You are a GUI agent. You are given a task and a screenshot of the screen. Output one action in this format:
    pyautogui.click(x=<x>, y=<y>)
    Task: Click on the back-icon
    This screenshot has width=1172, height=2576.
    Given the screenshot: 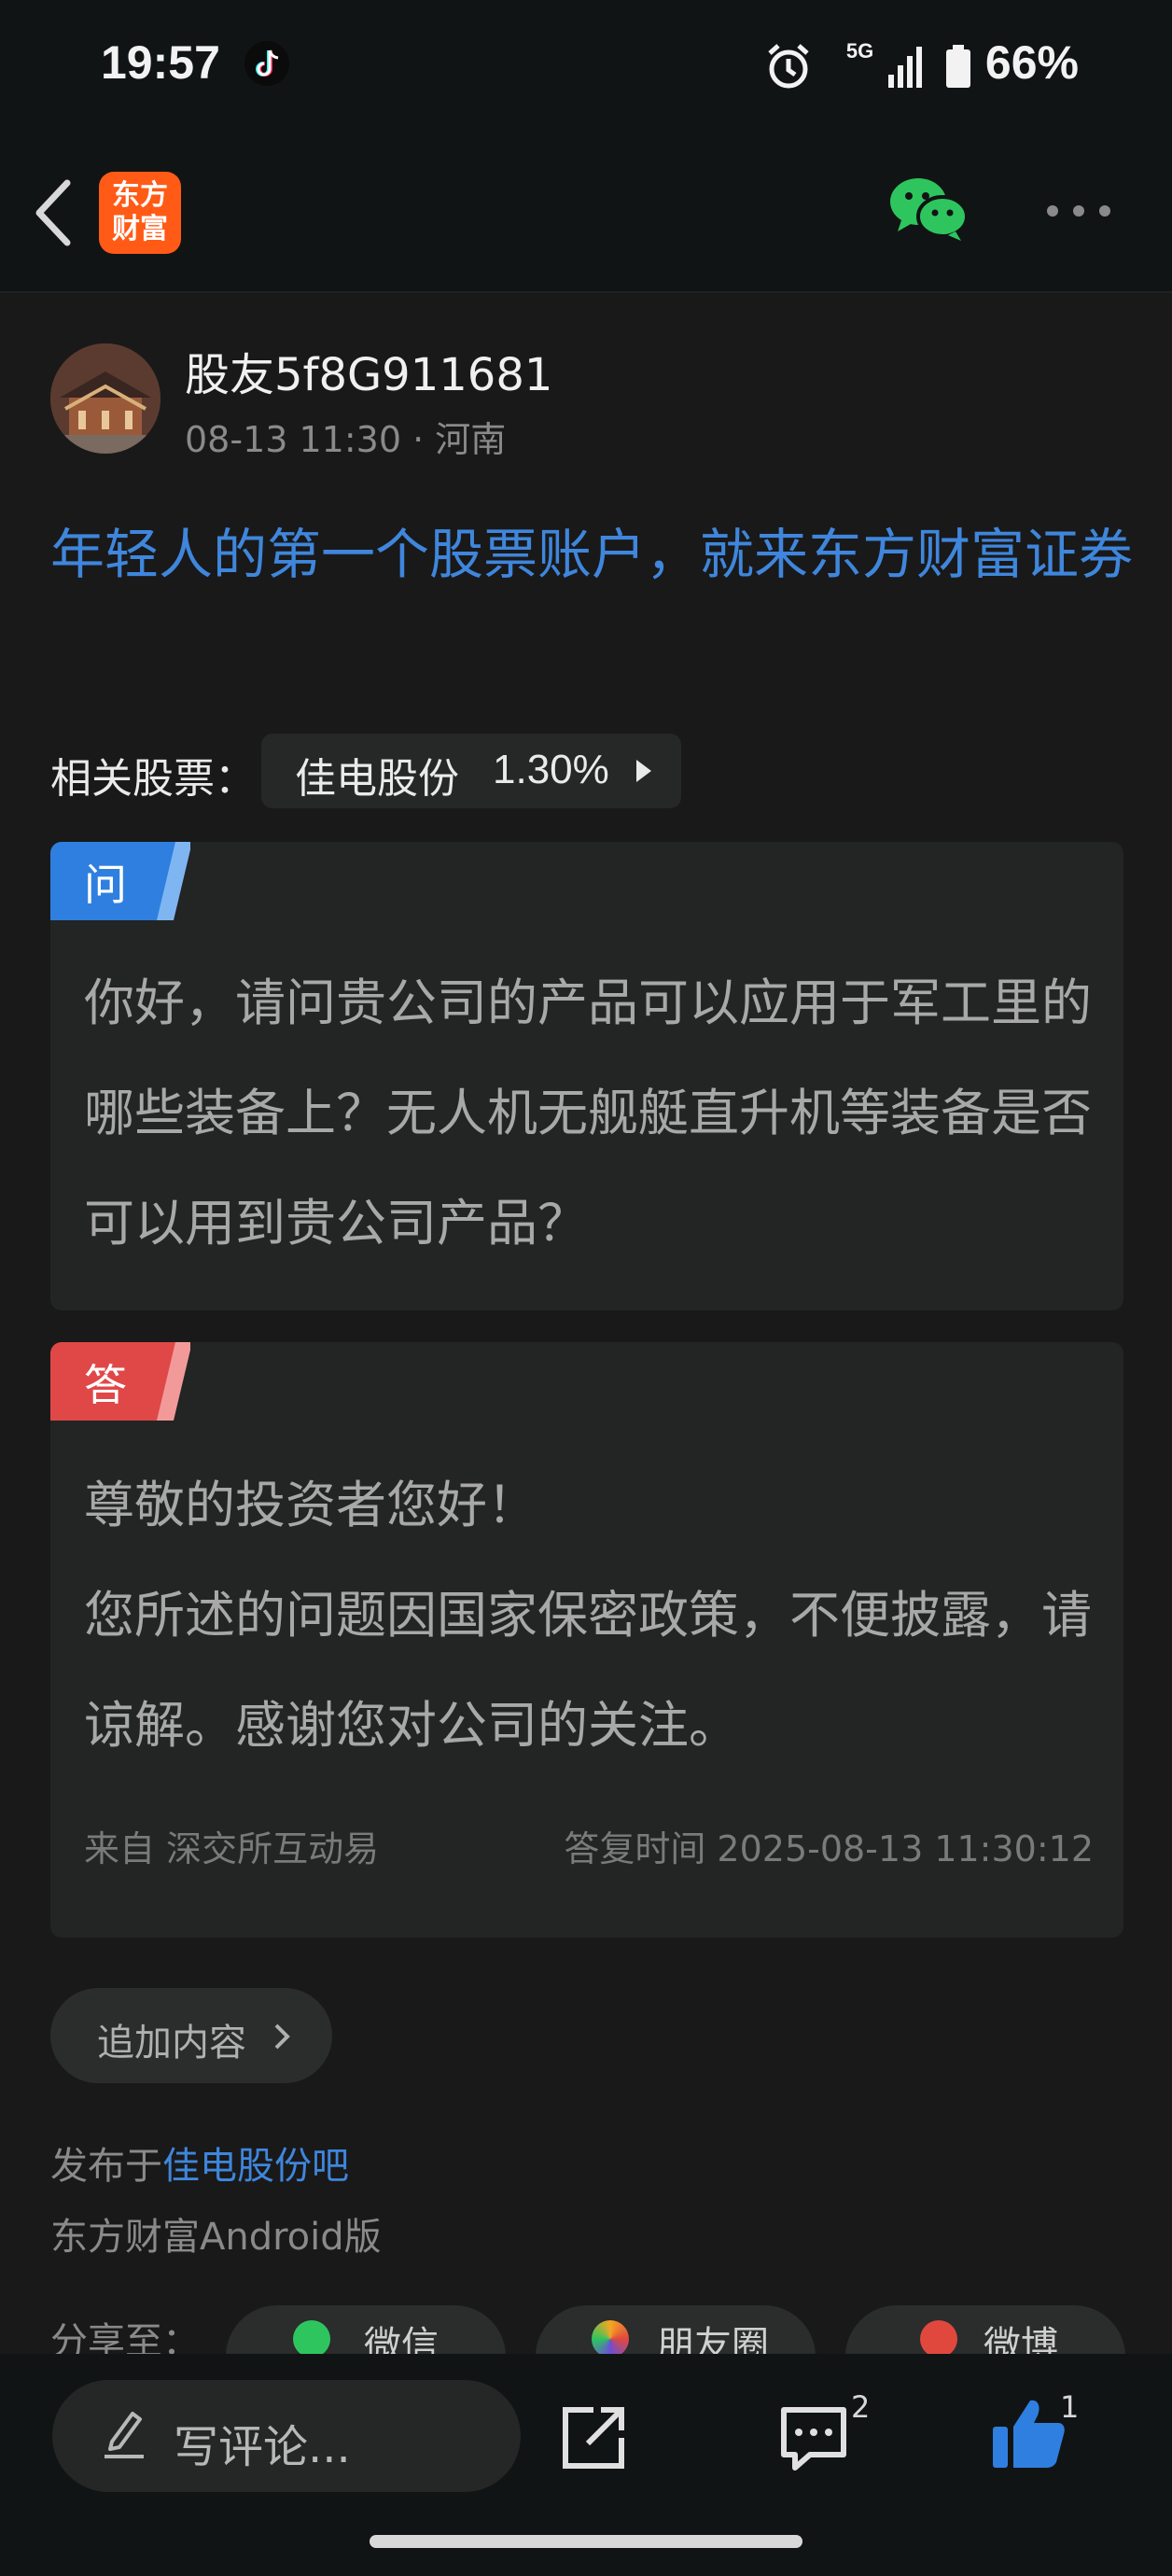 What is the action you would take?
    pyautogui.click(x=54, y=212)
    